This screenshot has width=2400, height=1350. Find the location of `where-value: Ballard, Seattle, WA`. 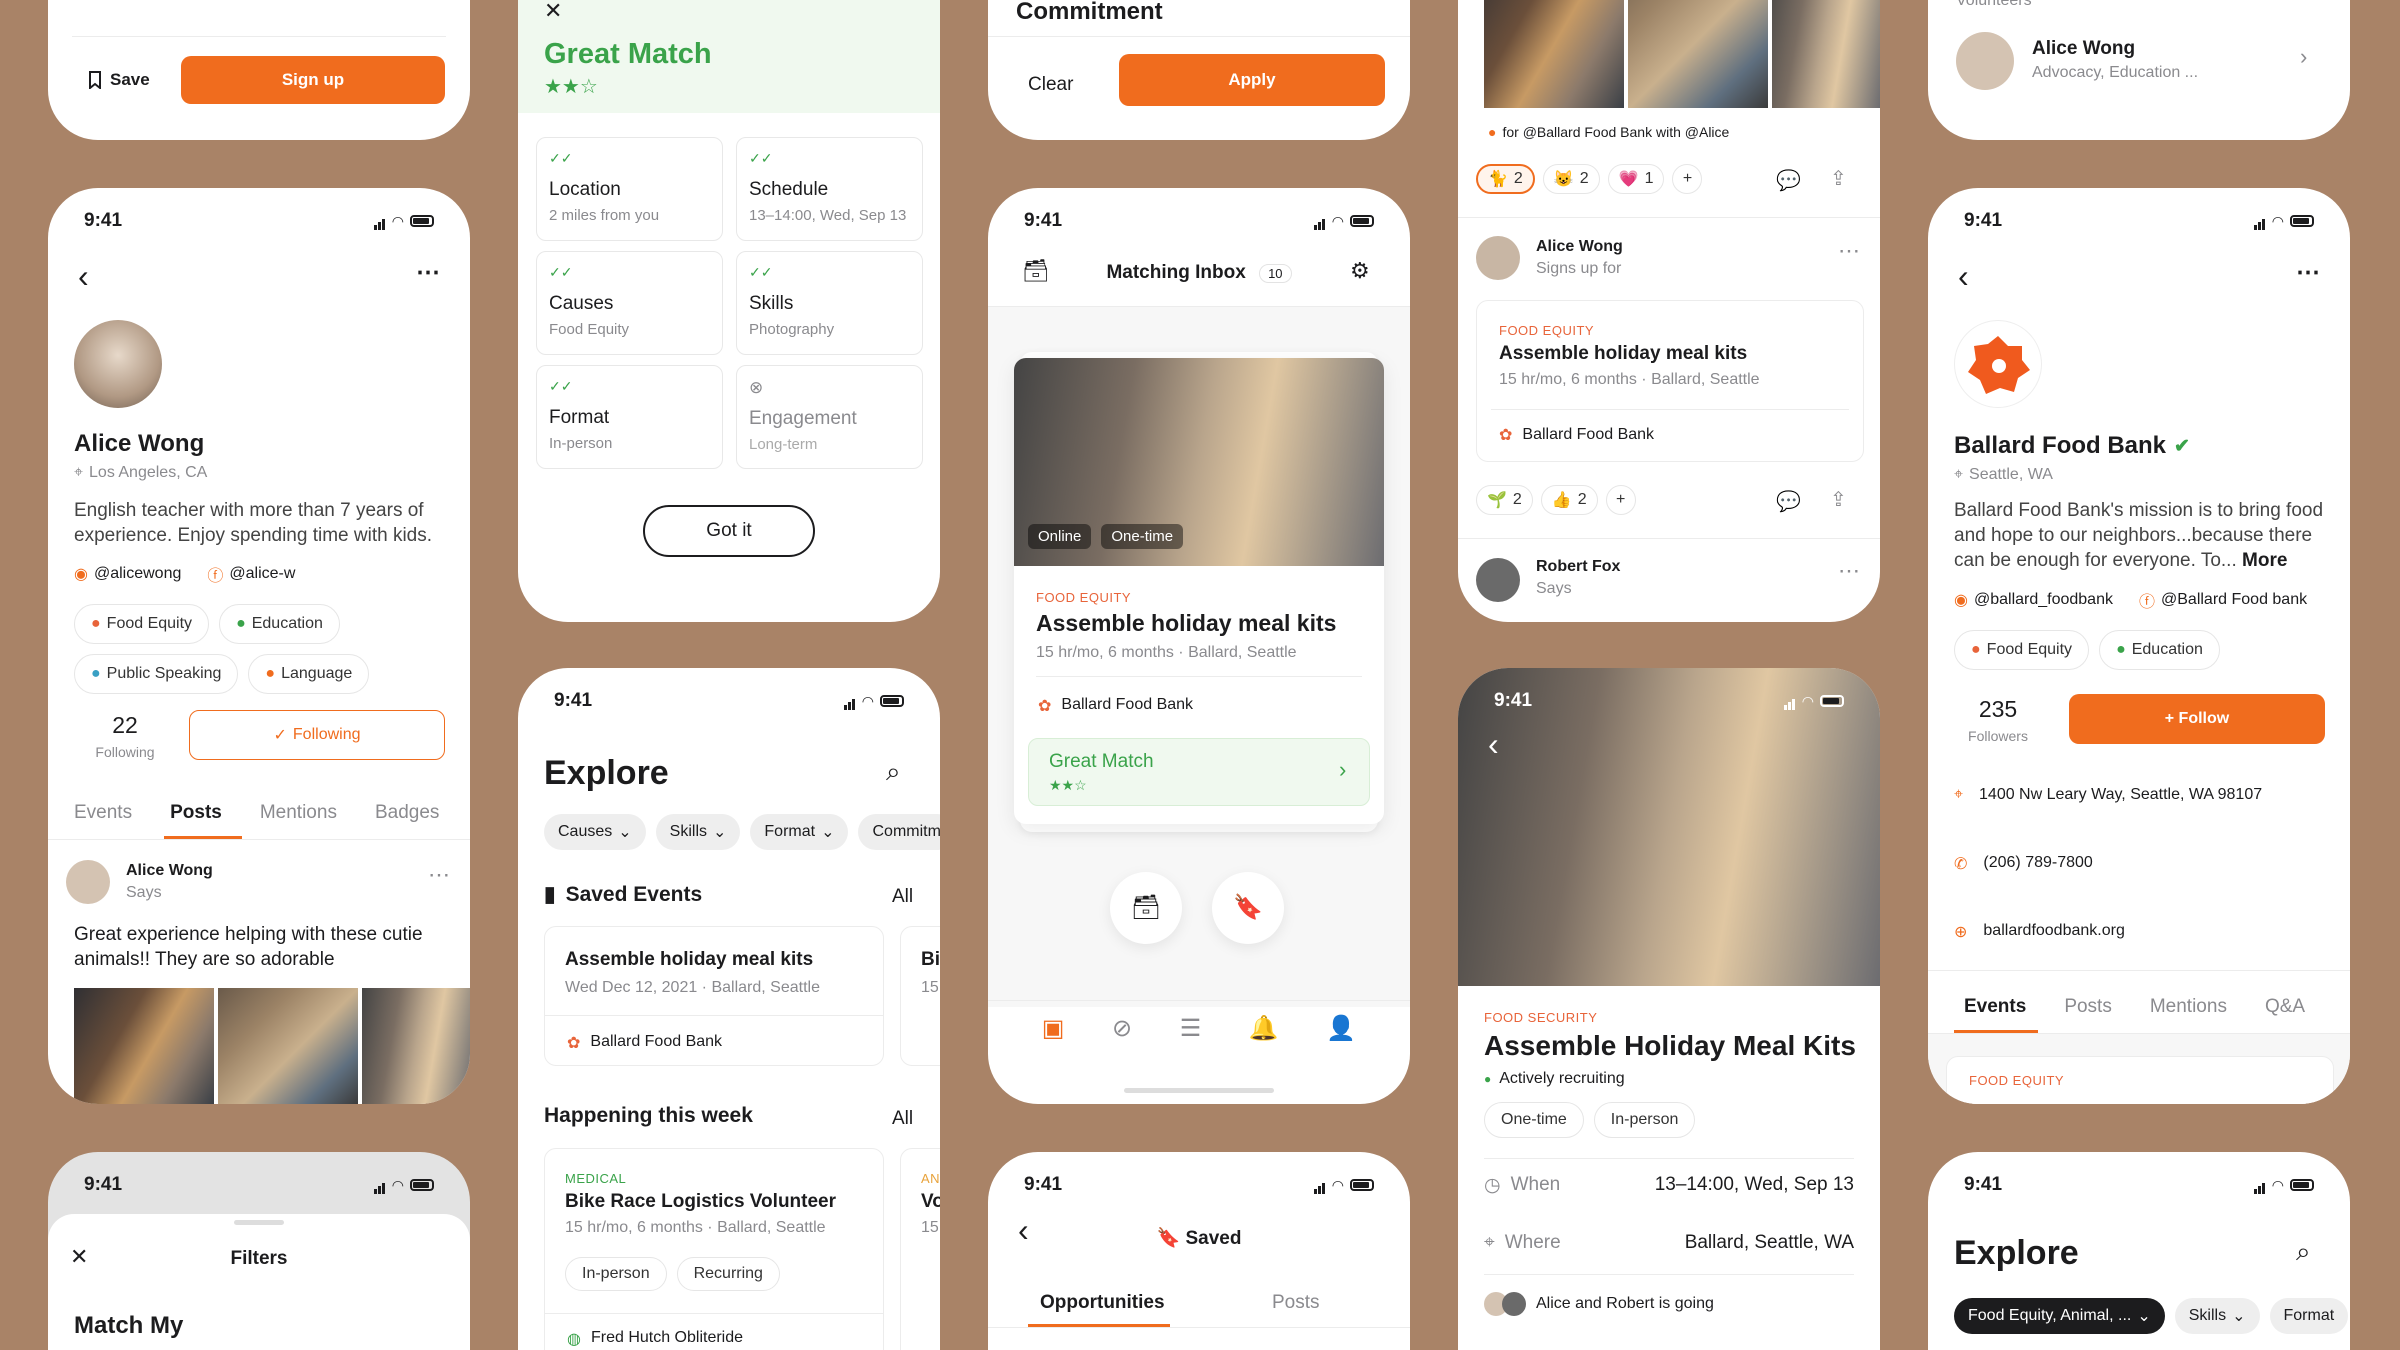

where-value: Ballard, Seattle, WA is located at coordinates (1769, 1242).